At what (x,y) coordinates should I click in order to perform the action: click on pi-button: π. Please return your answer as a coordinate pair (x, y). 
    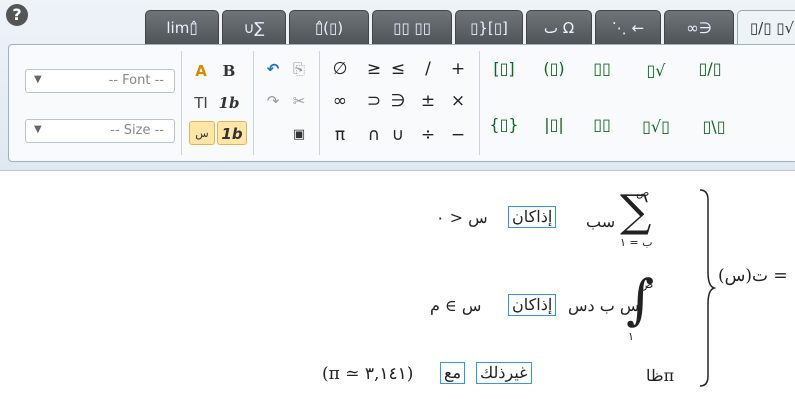
    Looking at the image, I should click on (340, 135).